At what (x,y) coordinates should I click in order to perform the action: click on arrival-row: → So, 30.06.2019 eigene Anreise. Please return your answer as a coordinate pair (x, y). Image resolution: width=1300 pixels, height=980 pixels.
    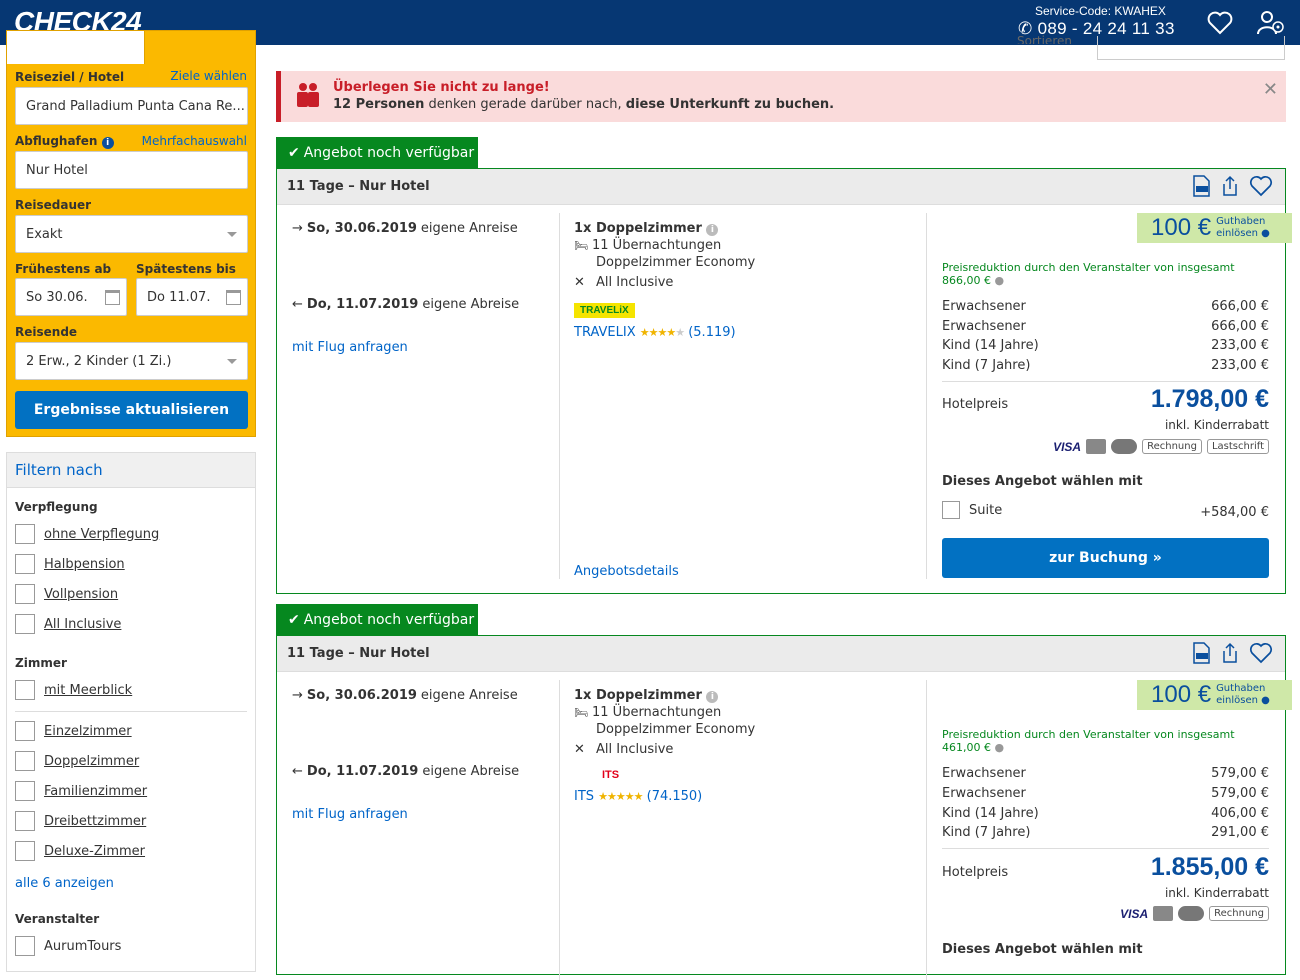
    Looking at the image, I should click on (405, 228).